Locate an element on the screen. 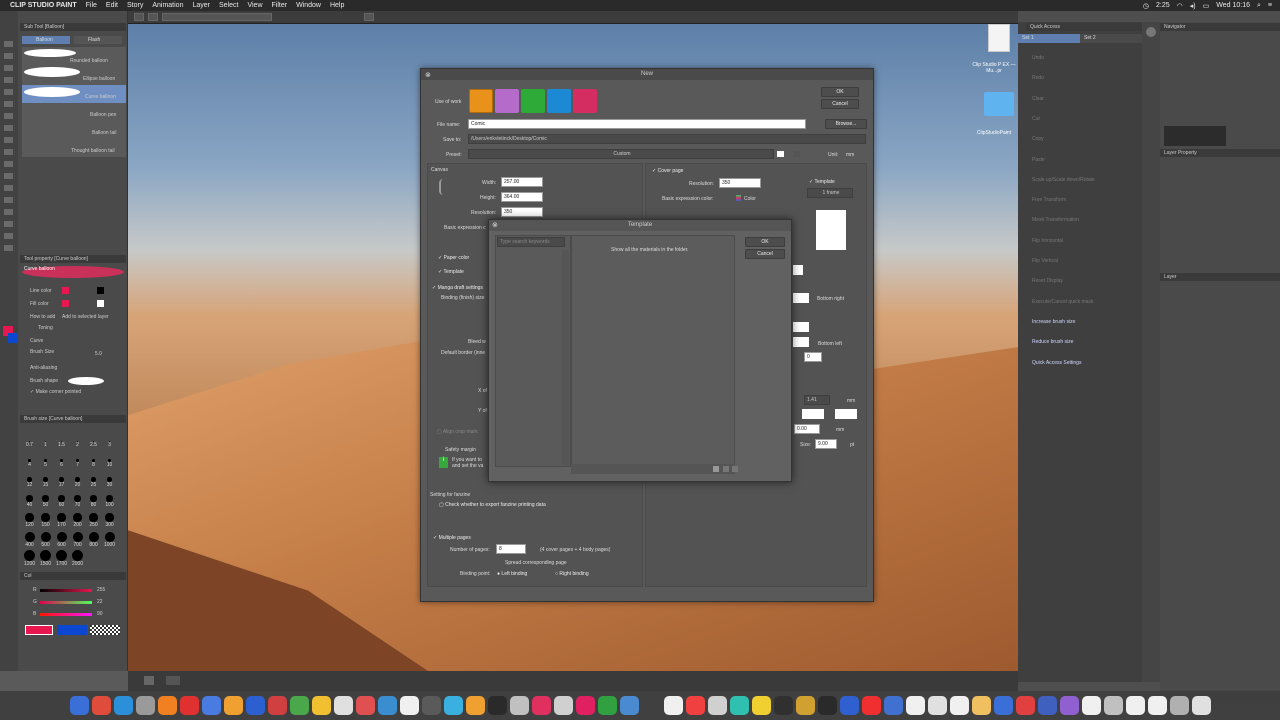 The width and height of the screenshot is (1280, 720). subtool-ellipse-balloon: Ellipse balloon is located at coordinates (99, 79).